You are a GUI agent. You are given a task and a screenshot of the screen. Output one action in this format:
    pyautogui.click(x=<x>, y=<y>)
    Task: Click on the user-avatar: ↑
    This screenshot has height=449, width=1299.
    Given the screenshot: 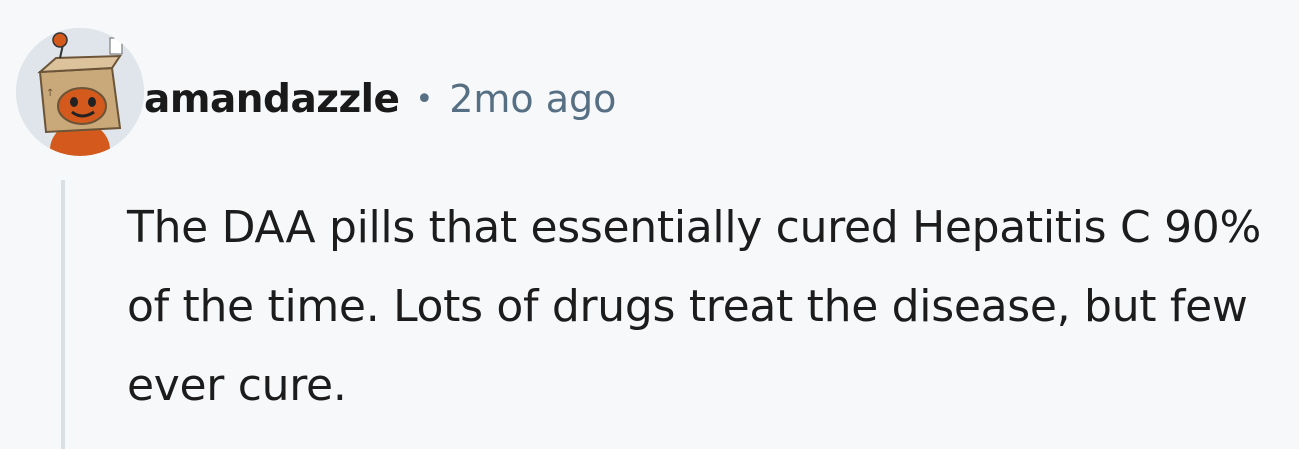 What is the action you would take?
    pyautogui.click(x=80, y=92)
    